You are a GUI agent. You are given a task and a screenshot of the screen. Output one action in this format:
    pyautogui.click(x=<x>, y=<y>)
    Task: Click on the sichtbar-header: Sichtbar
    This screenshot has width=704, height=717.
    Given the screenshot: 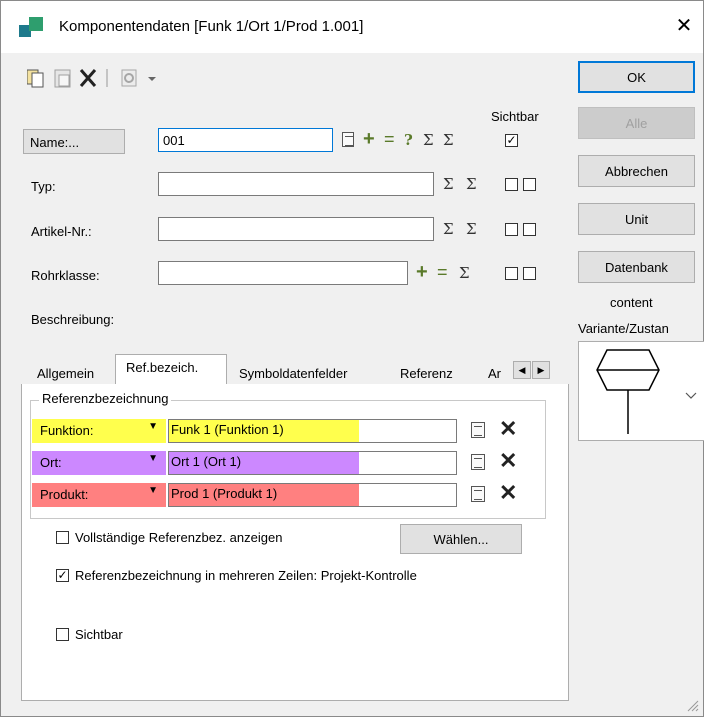 What is the action you would take?
    pyautogui.click(x=515, y=116)
    